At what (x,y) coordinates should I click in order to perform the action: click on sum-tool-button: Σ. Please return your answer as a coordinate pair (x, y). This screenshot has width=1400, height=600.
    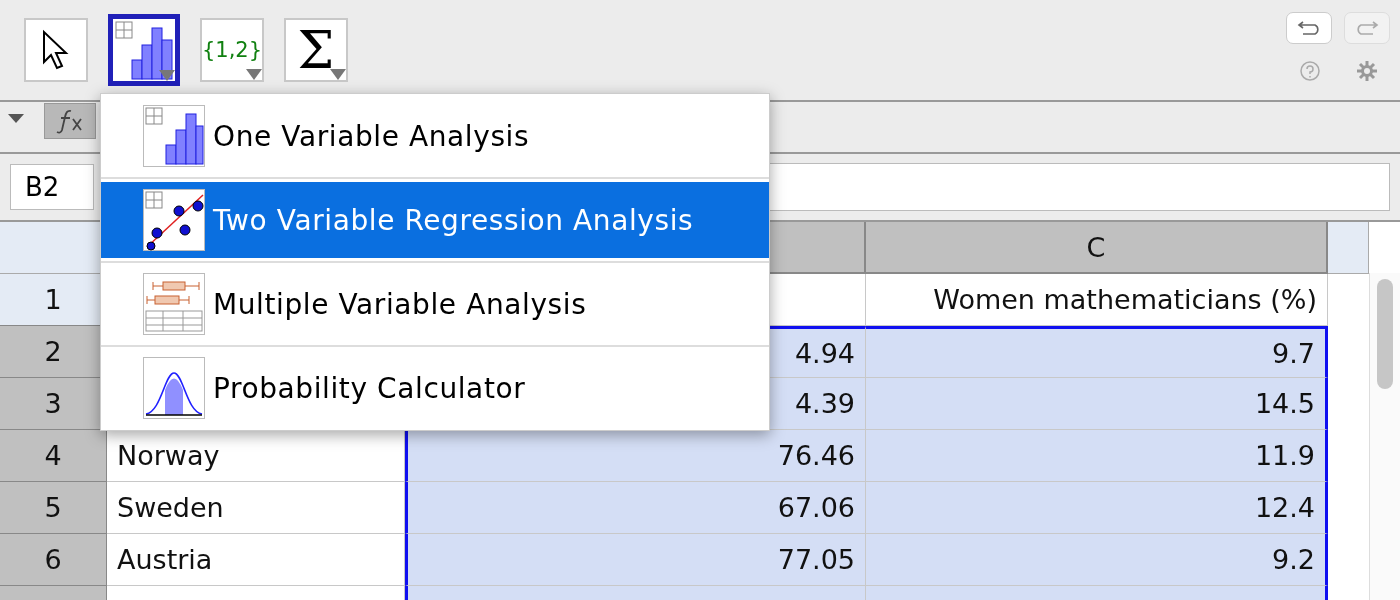
    Looking at the image, I should click on (316, 50).